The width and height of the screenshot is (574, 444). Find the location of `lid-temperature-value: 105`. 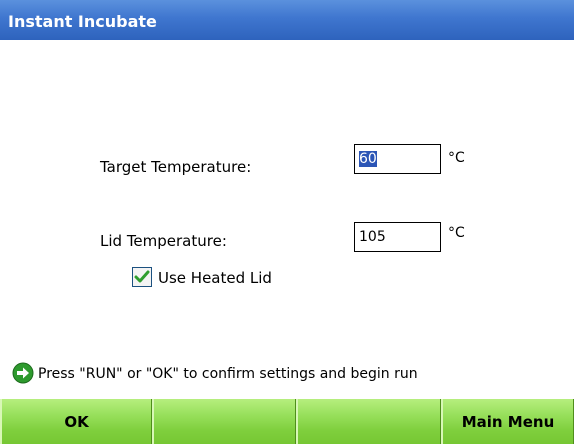

lid-temperature-value: 105 is located at coordinates (372, 237).